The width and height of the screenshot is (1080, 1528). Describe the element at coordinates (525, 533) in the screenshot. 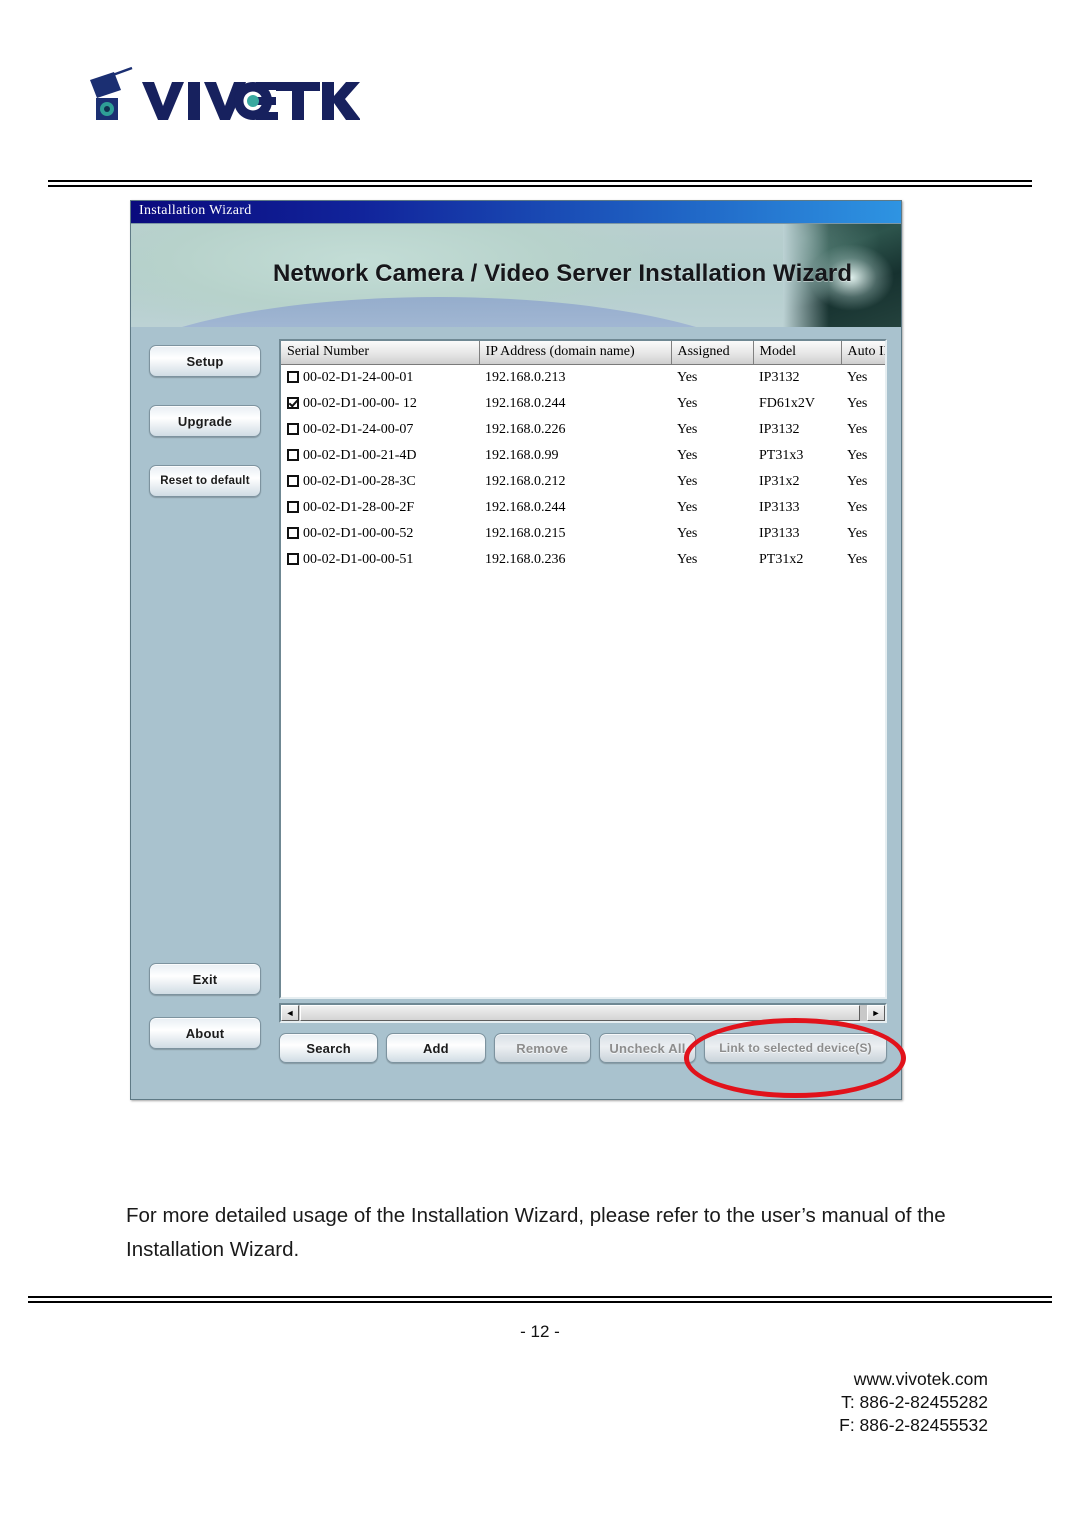

I see `cell-ip-address: 192.168.0.215` at that location.